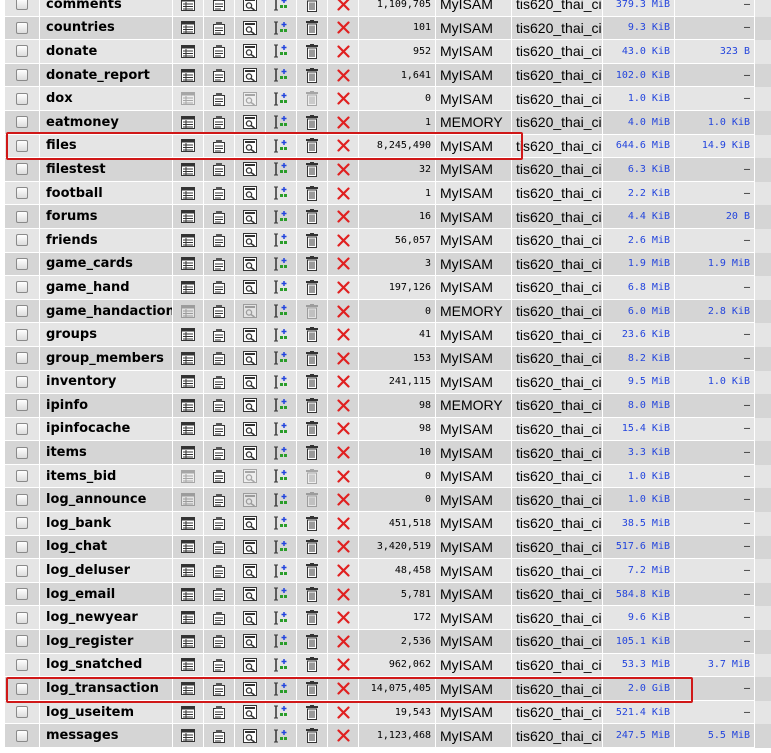  What do you see at coordinates (106, 382) in the screenshot?
I see `table-name: inventory` at bounding box center [106, 382].